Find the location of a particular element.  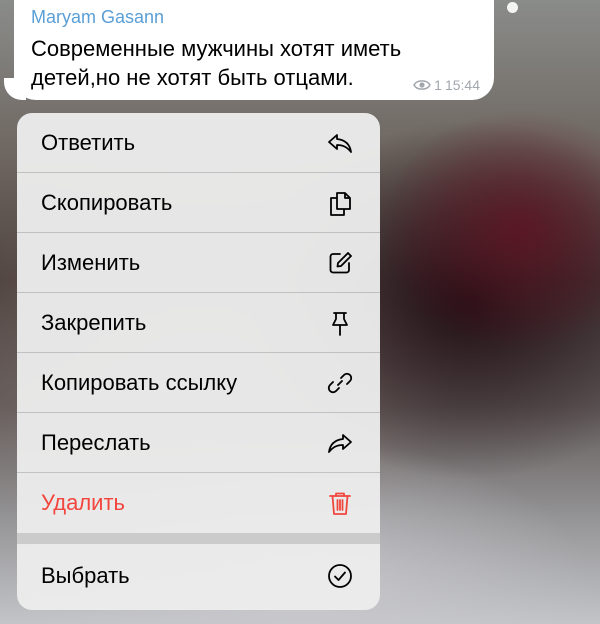

forward-icon is located at coordinates (340, 443).